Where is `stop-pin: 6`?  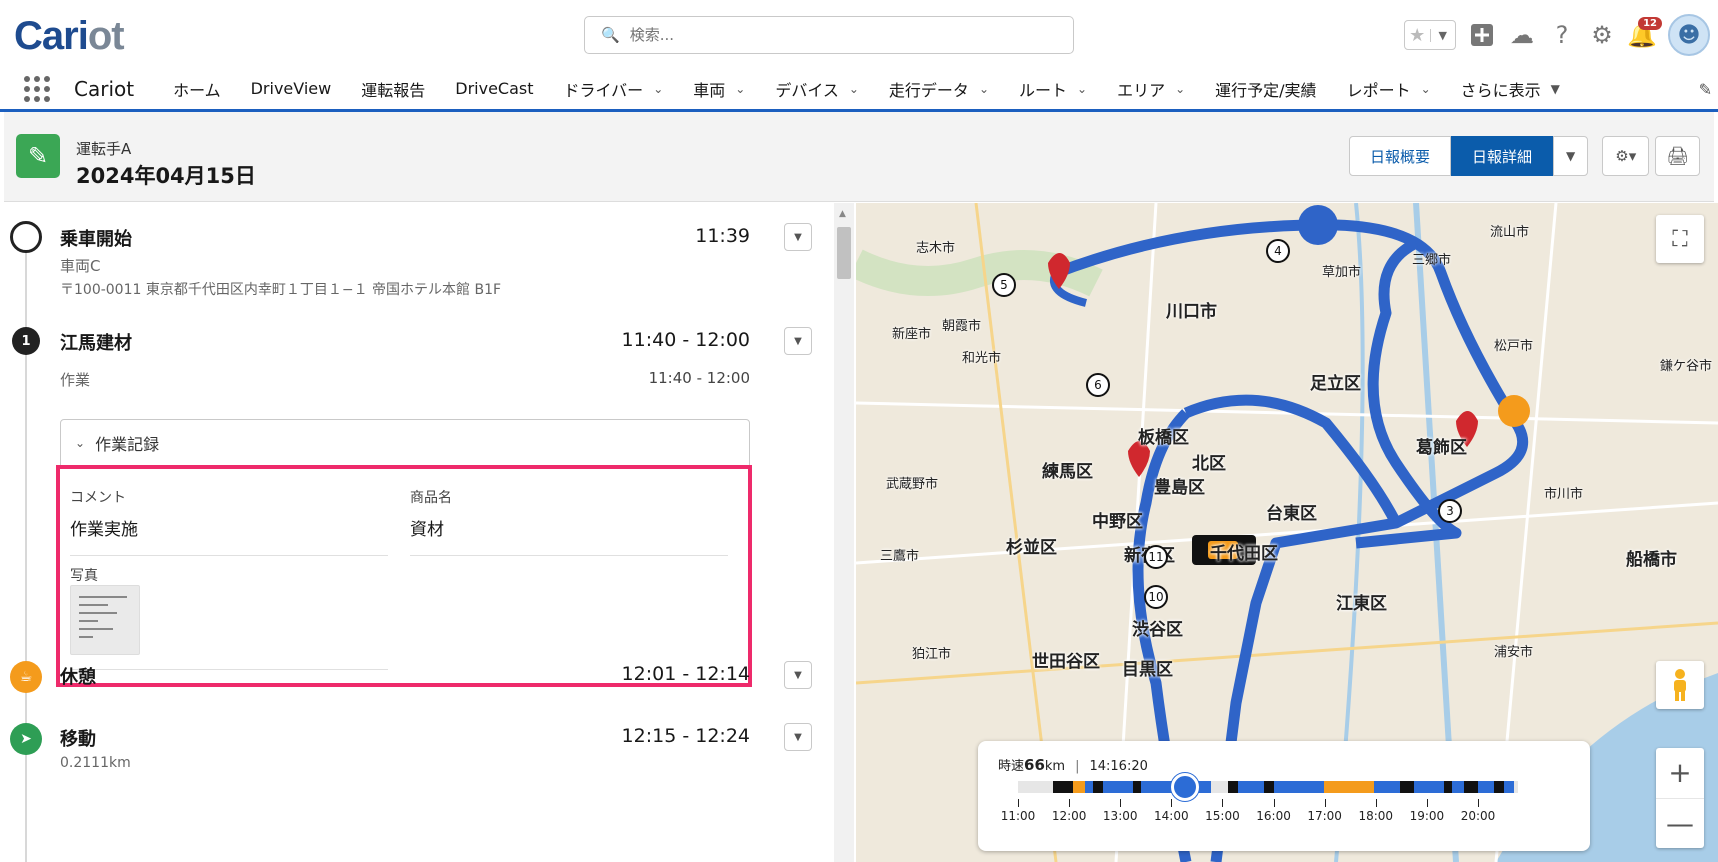 stop-pin: 6 is located at coordinates (1098, 385).